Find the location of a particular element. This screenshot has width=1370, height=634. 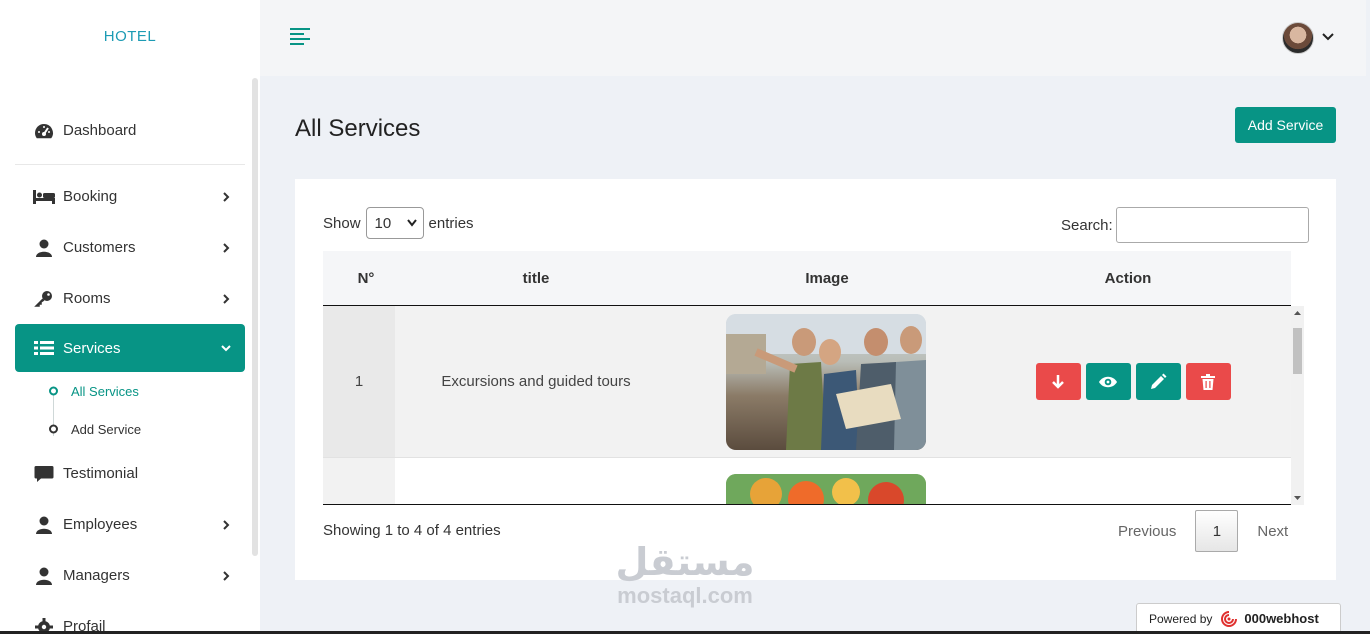

tourists-with-map-photo is located at coordinates (826, 381).